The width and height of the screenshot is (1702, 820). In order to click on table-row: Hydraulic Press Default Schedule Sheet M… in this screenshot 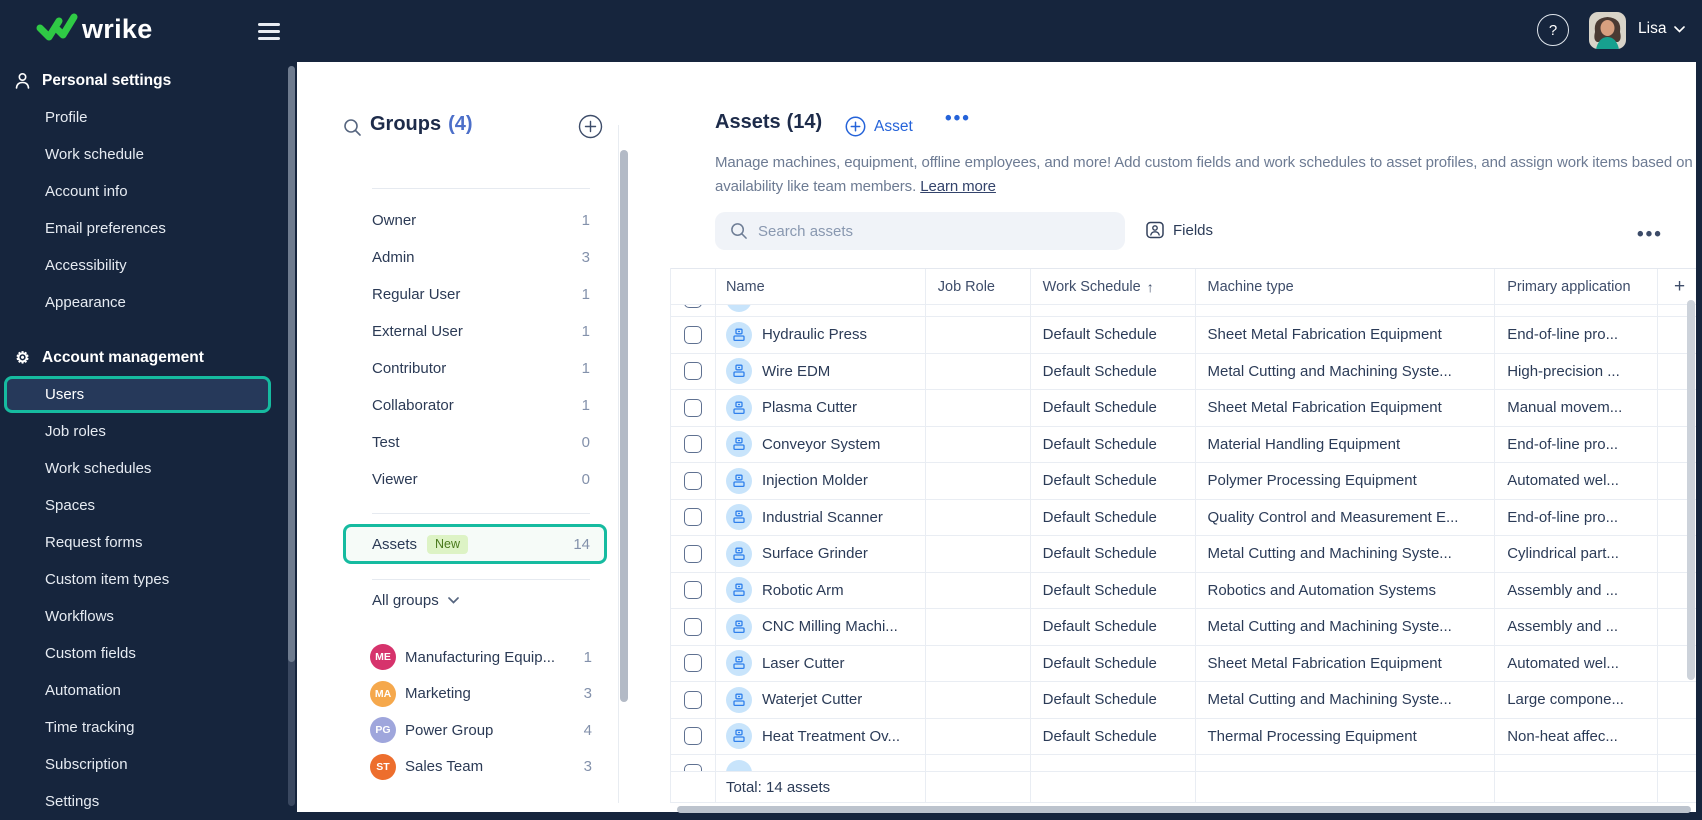, I will do `click(1183, 335)`.